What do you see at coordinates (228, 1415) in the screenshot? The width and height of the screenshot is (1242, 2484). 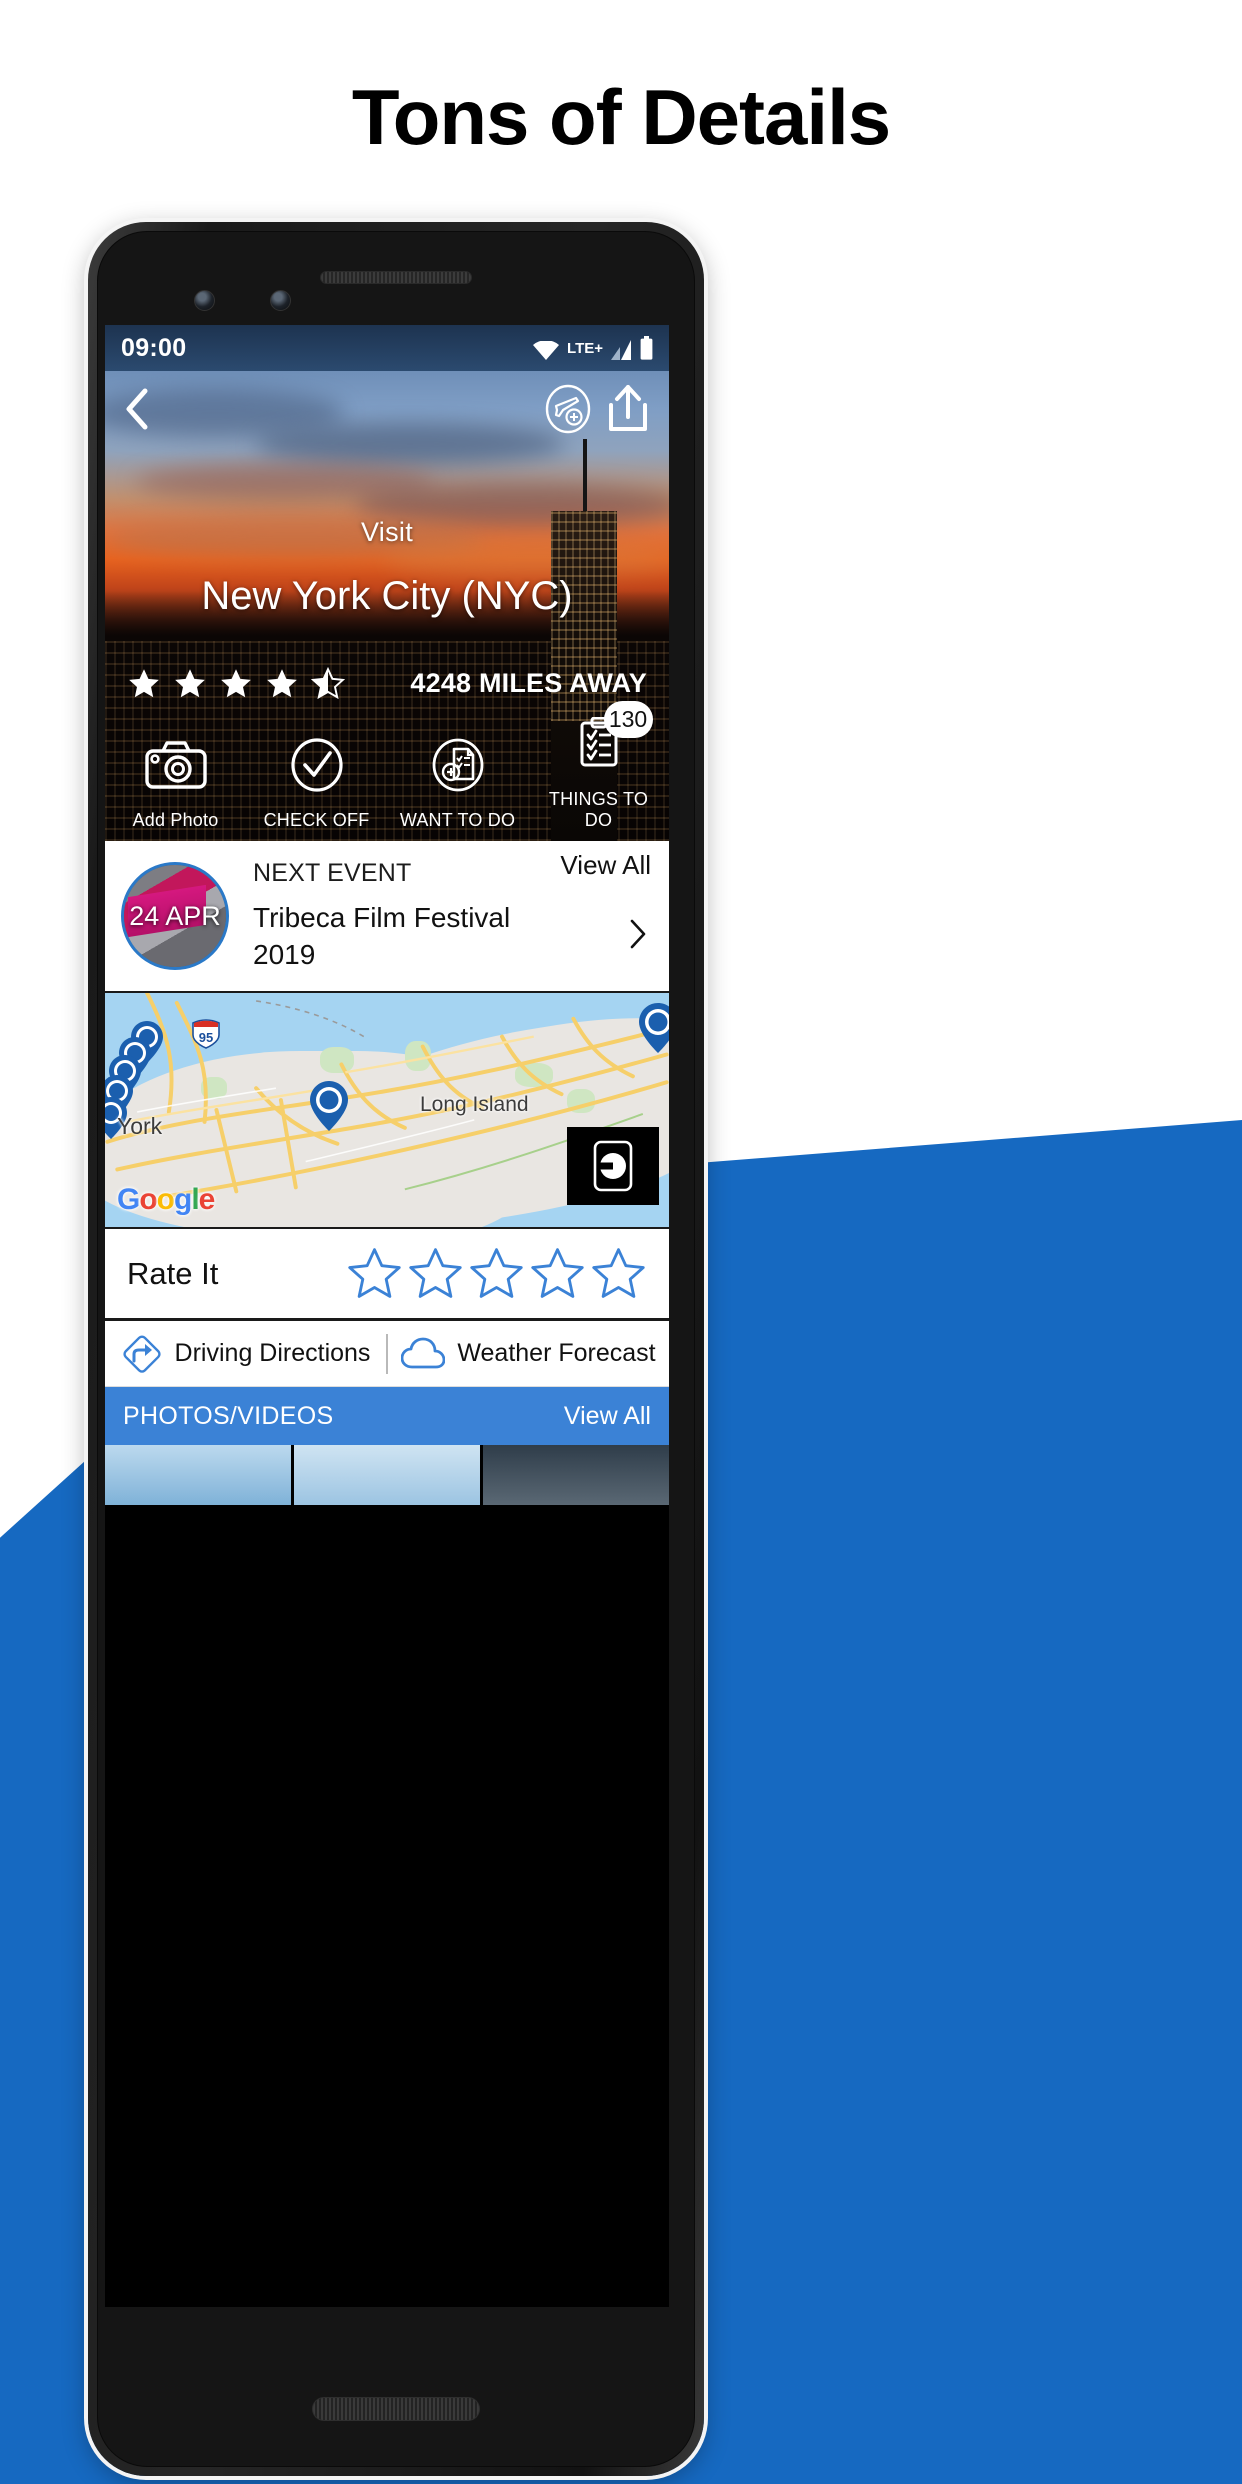 I see `photos-videos-title: PHOTOS/VIDEOS` at bounding box center [228, 1415].